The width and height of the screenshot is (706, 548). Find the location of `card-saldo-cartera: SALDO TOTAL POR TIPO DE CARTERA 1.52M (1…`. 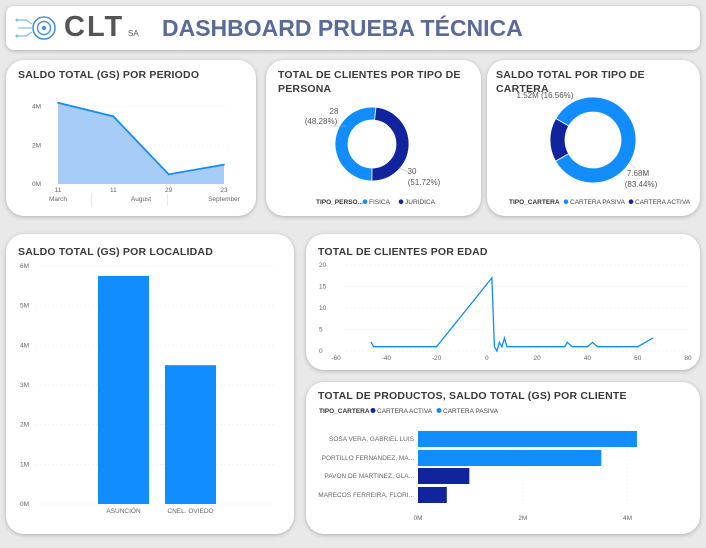

card-saldo-cartera: SALDO TOTAL POR TIPO DE CARTERA 1.52M (1… is located at coordinates (593, 138).